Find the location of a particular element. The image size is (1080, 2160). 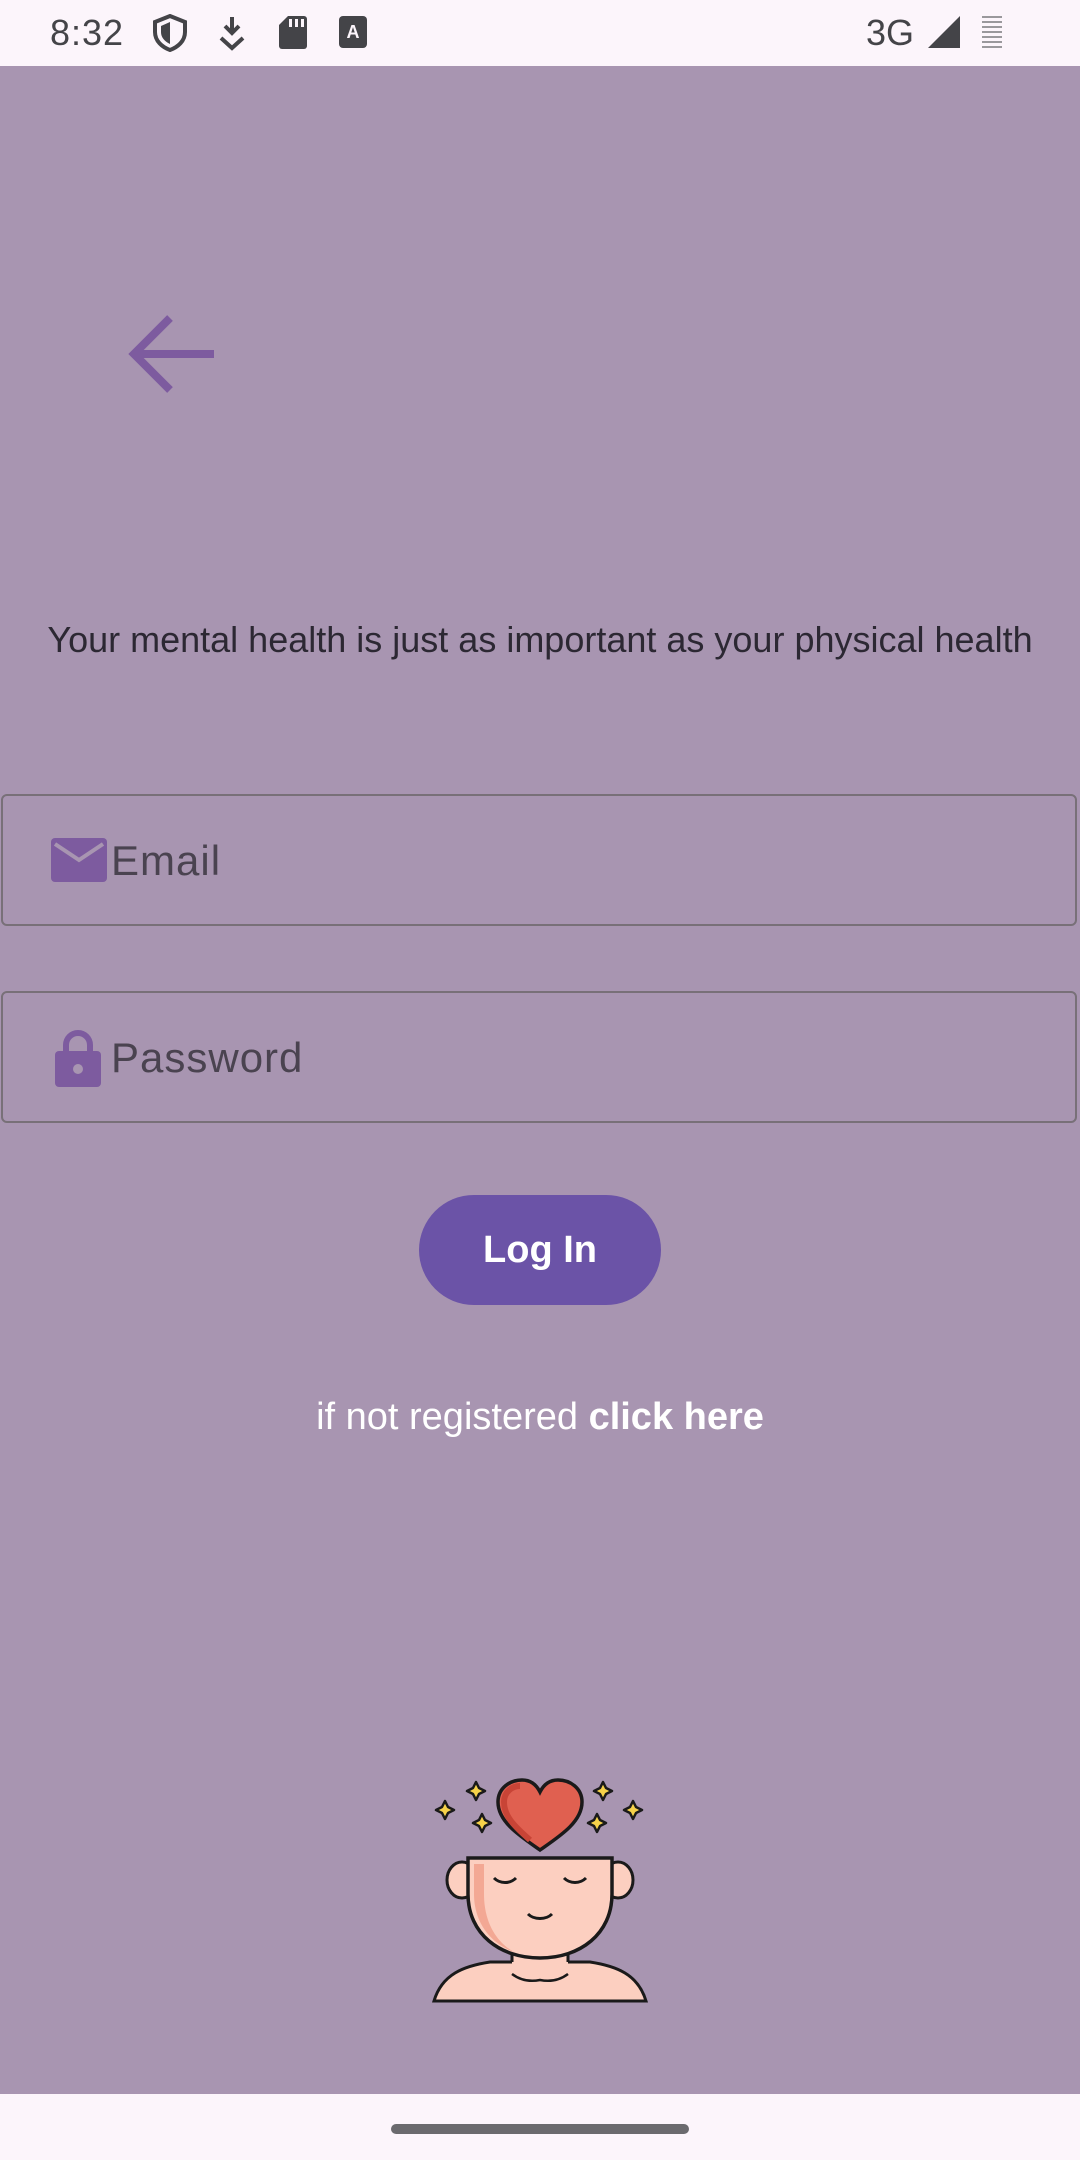

register-link: click here is located at coordinates (676, 1417).